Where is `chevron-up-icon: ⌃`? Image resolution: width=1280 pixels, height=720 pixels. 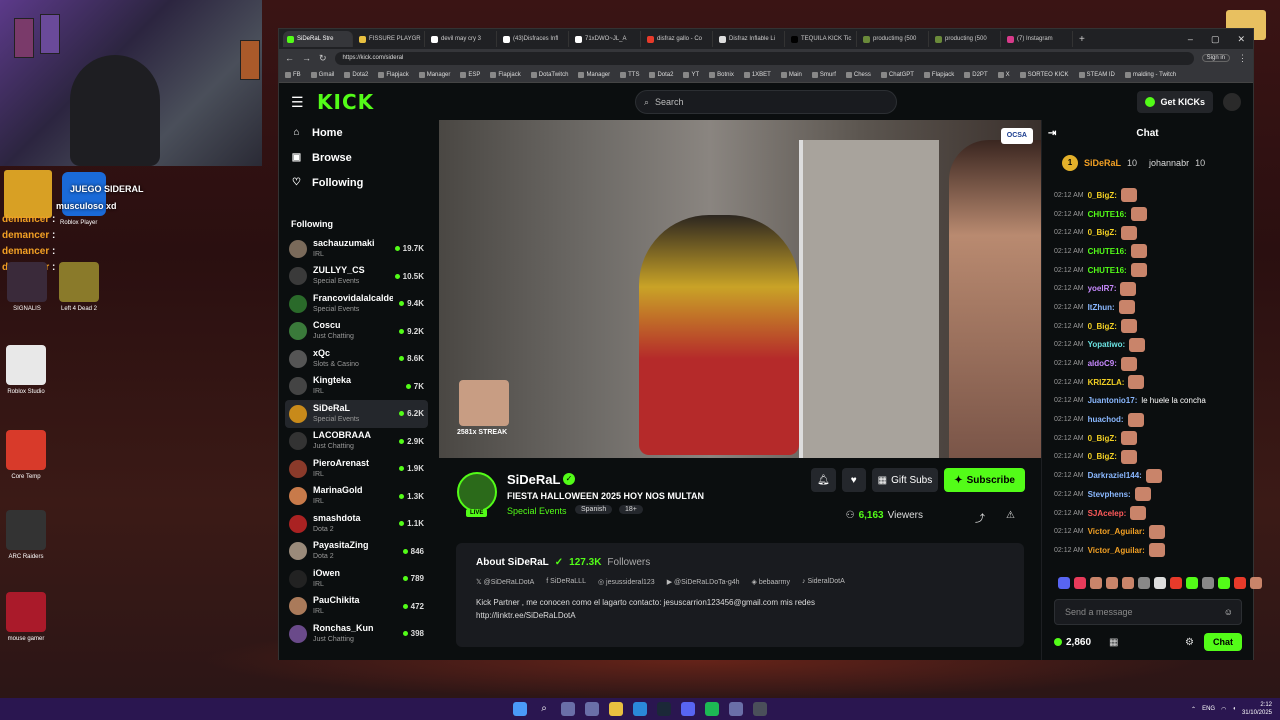
chevron-up-icon: ⌃ is located at coordinates (1193, 709).